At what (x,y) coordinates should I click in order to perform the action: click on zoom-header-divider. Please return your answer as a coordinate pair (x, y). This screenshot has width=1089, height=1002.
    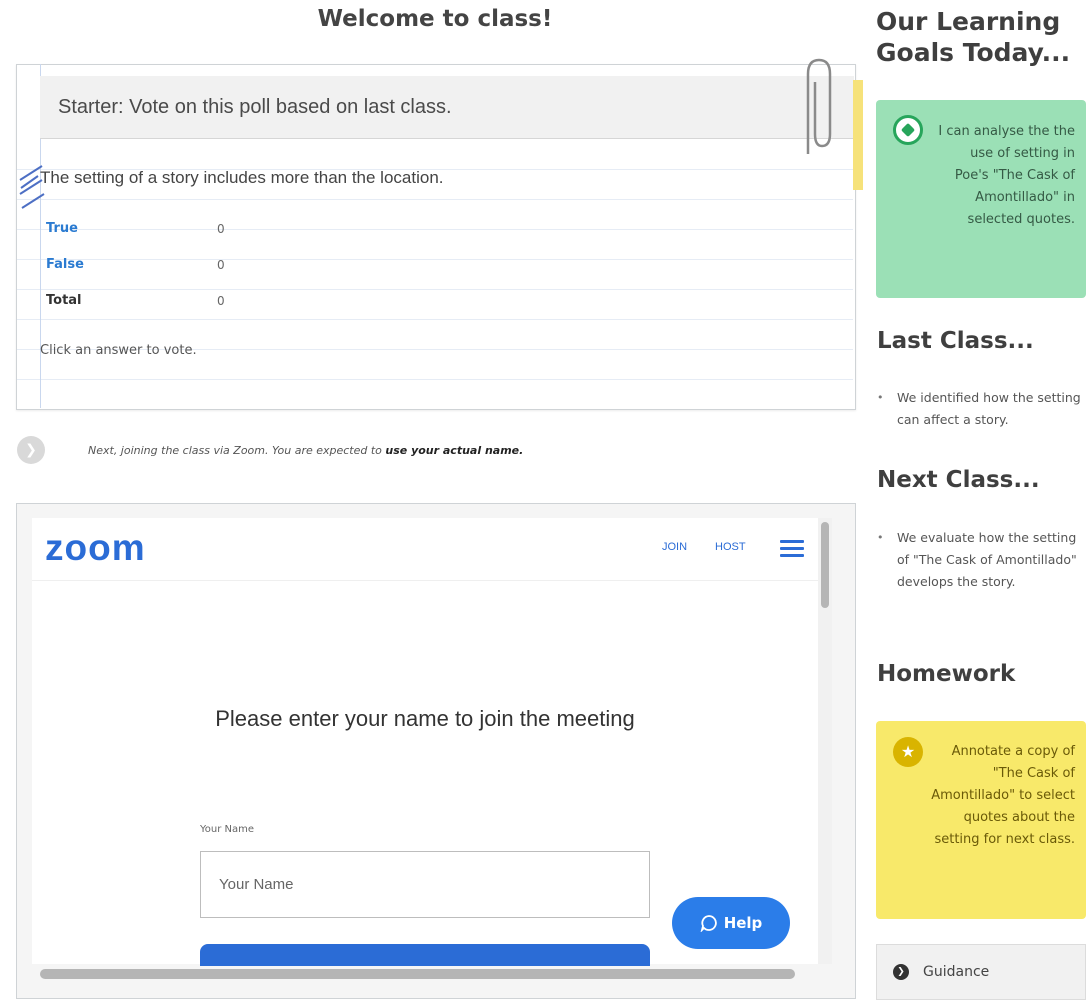
    Looking at the image, I should click on (425, 580).